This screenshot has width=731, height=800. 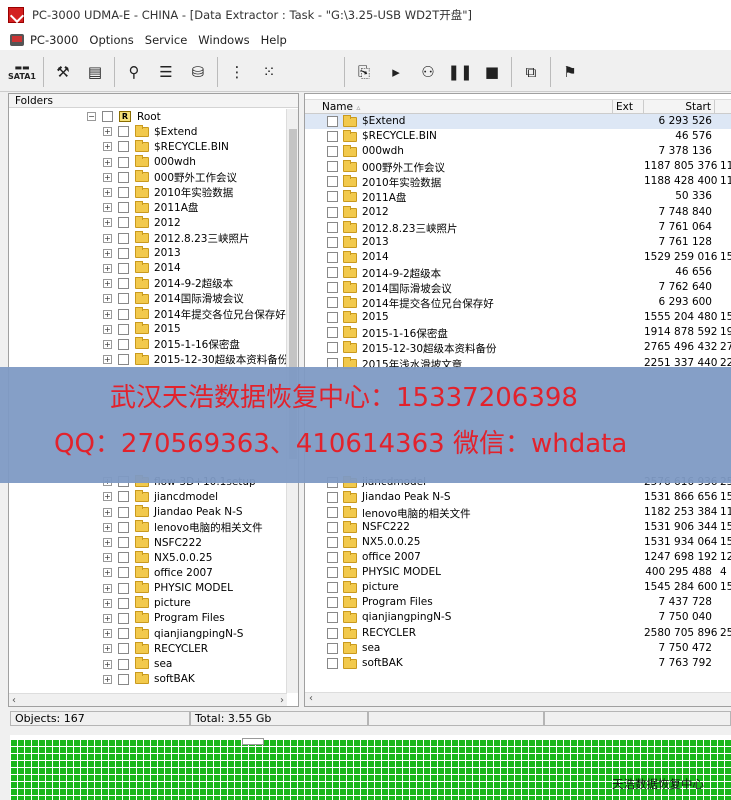 I want to click on tree-folder-item: + NX5.0.0.25, so click(x=148, y=557).